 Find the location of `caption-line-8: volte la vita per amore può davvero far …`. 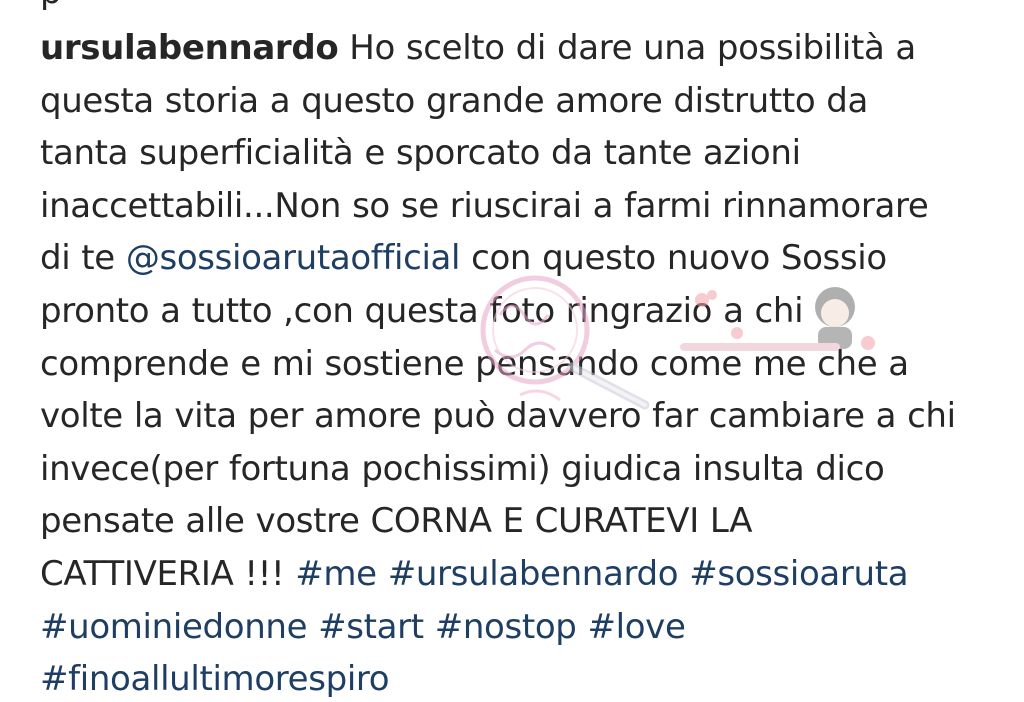

caption-line-8: volte la vita per amore può davvero far … is located at coordinates (498, 416).